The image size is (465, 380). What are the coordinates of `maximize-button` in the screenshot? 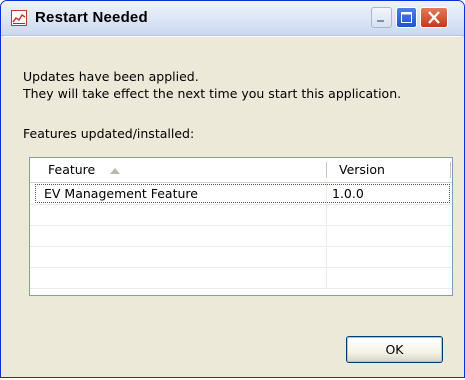 It's located at (406, 17).